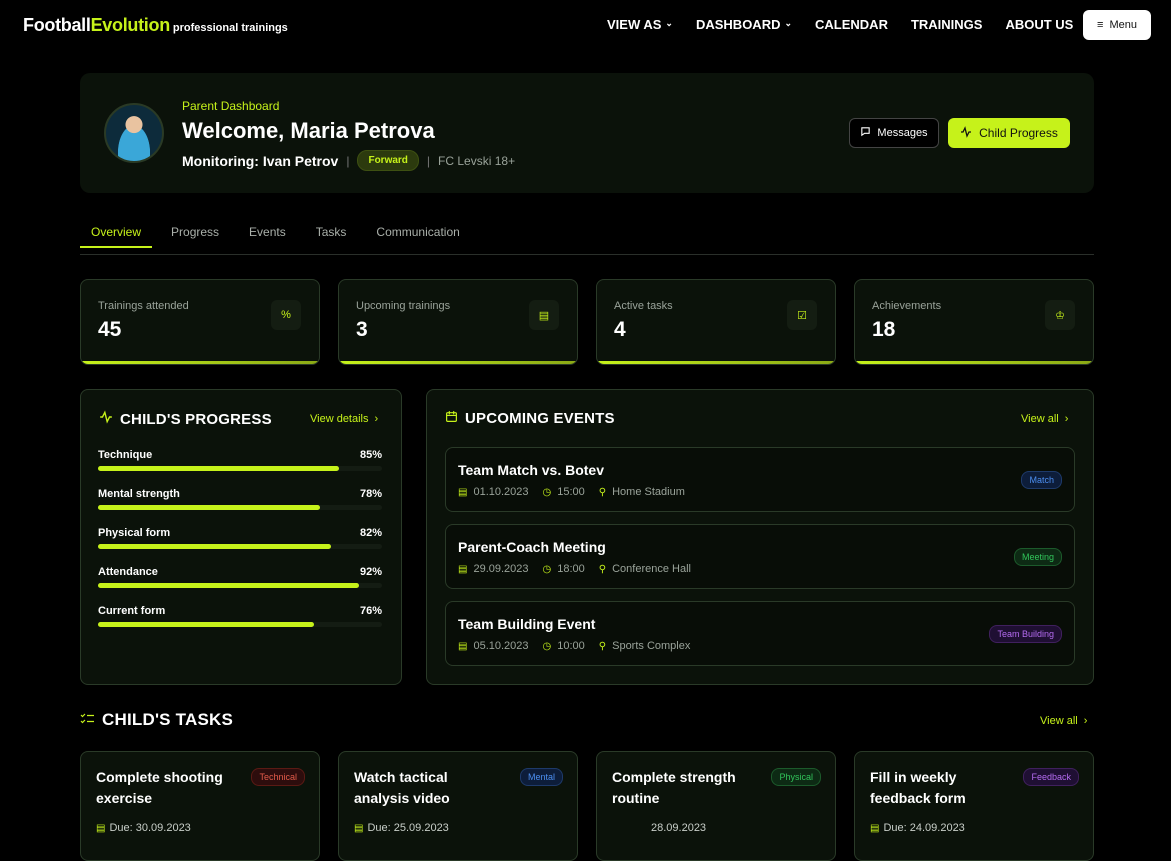  Describe the element at coordinates (388, 160) in the screenshot. I see `position-badge: Forward` at that location.